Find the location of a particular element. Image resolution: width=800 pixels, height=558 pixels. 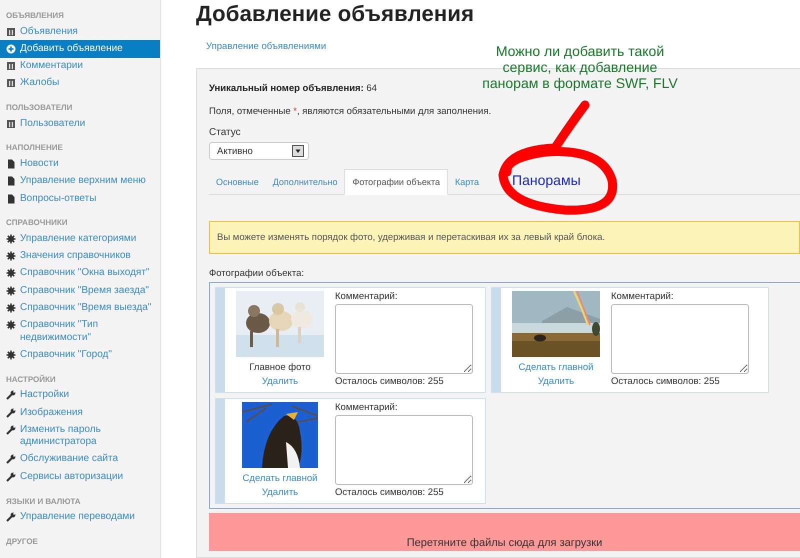

sidebar-item: Управление переводами is located at coordinates (80, 517).